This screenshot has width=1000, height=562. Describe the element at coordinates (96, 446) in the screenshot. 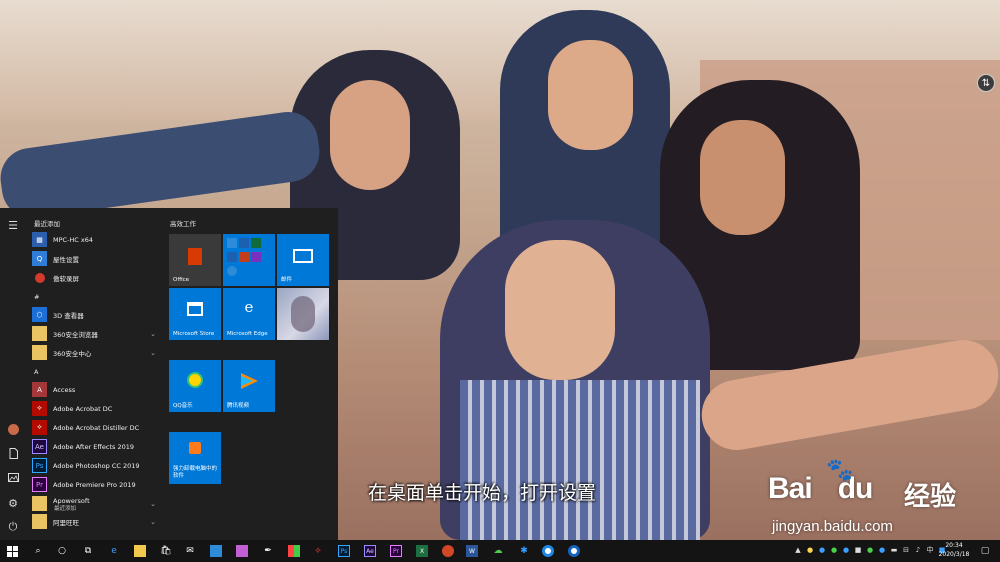

I see `app-item-after-effects: Ae Adobe After Effects 2019` at that location.